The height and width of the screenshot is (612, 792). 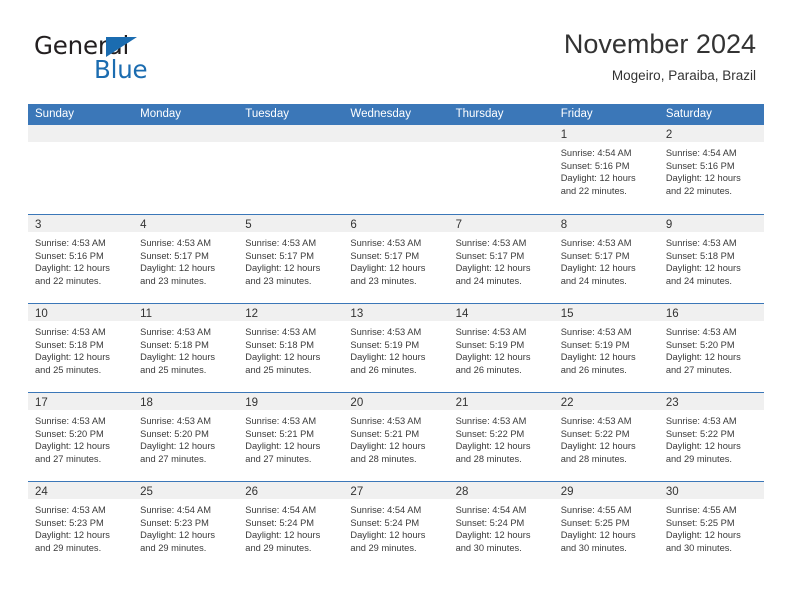 I want to click on day-number-band: 28, so click(x=501, y=490).